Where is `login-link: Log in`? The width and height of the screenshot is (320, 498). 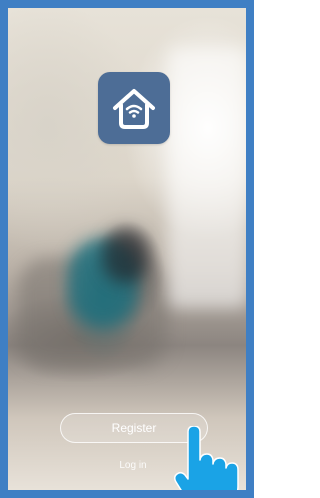
login-link: Log in is located at coordinates (133, 465).